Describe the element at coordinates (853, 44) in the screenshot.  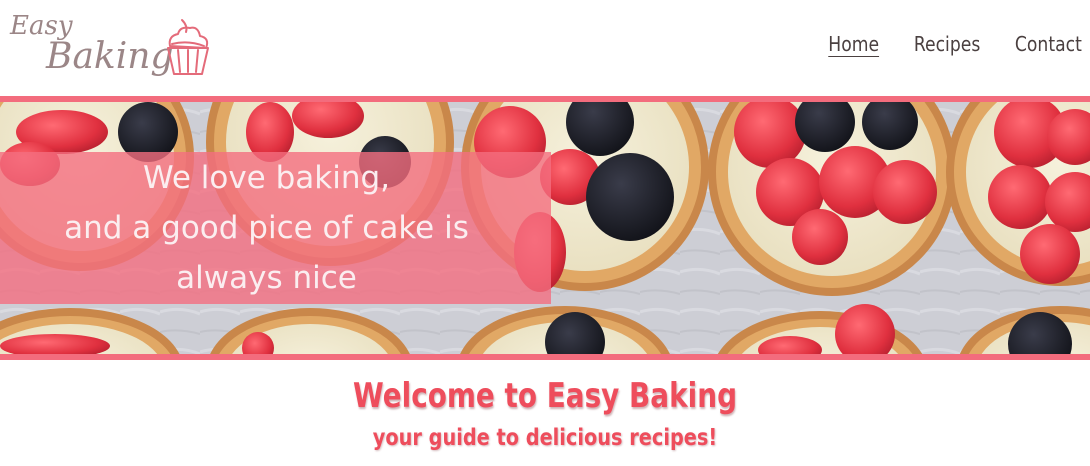
I see `nav-link-home: Home` at that location.